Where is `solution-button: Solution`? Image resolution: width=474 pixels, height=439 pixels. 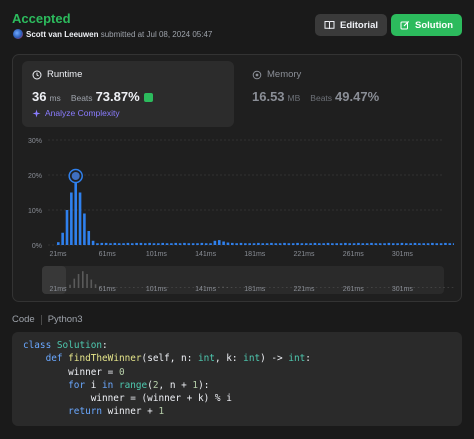 solution-button: Solution is located at coordinates (426, 25).